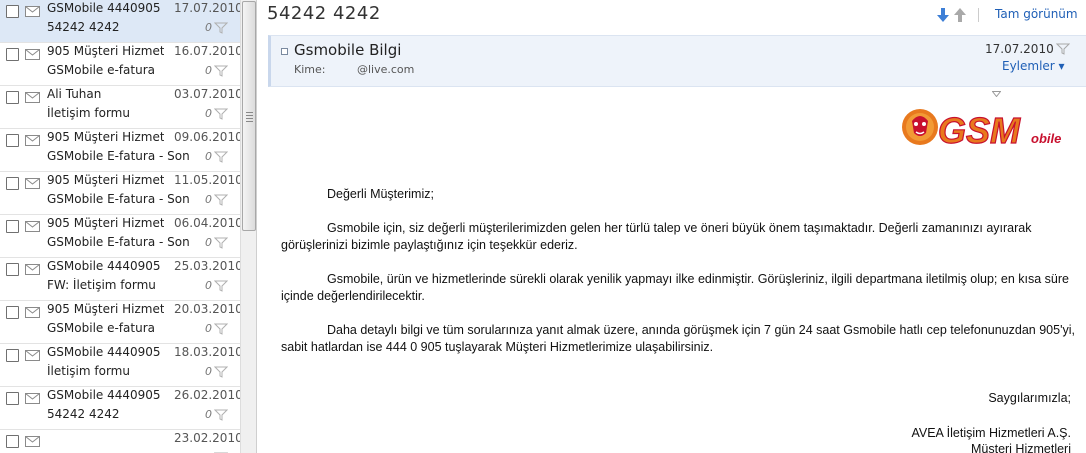 The height and width of the screenshot is (453, 1086). I want to click on expand-arrow-icon, so click(996, 94).